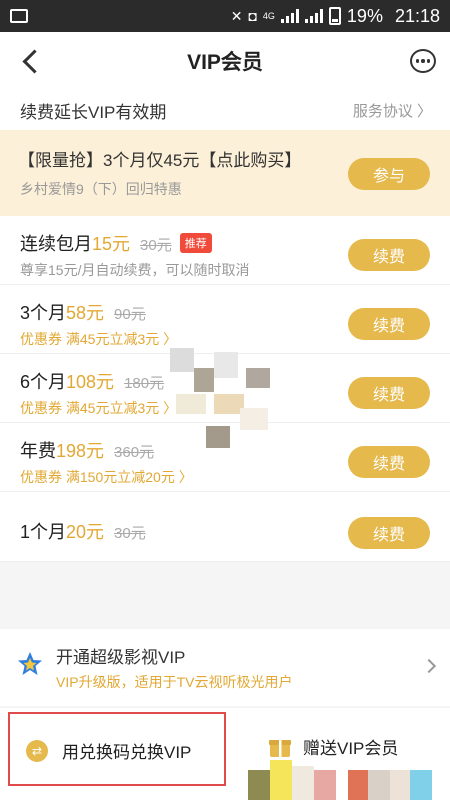 Image resolution: width=450 pixels, height=800 pixels. What do you see at coordinates (43, 532) in the screenshot?
I see `plan-name: 1个月` at bounding box center [43, 532].